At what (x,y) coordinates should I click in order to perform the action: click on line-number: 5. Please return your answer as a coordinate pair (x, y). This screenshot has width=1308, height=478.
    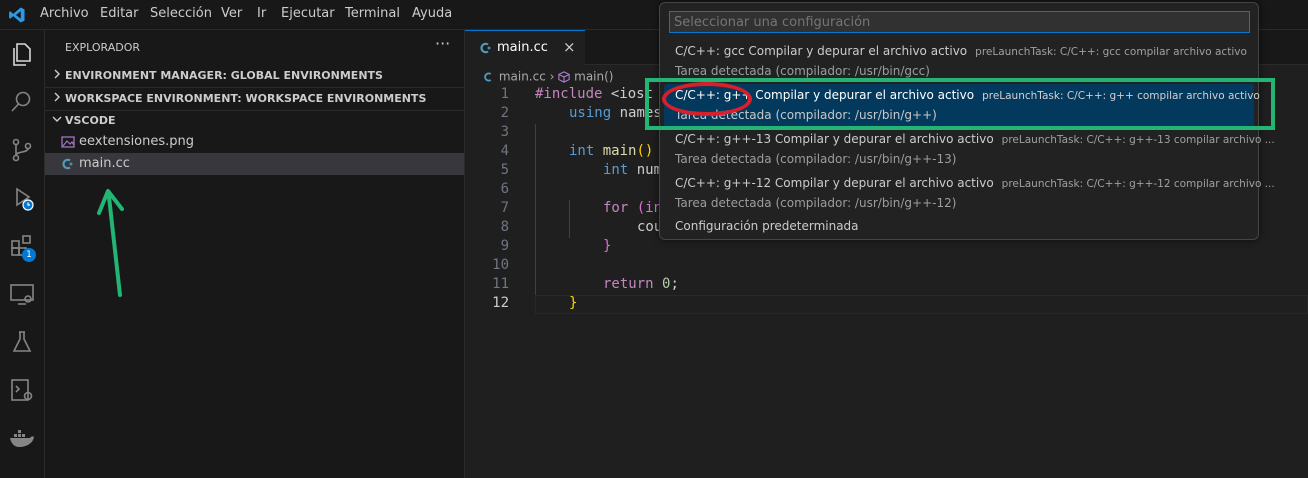
    Looking at the image, I should click on (504, 170).